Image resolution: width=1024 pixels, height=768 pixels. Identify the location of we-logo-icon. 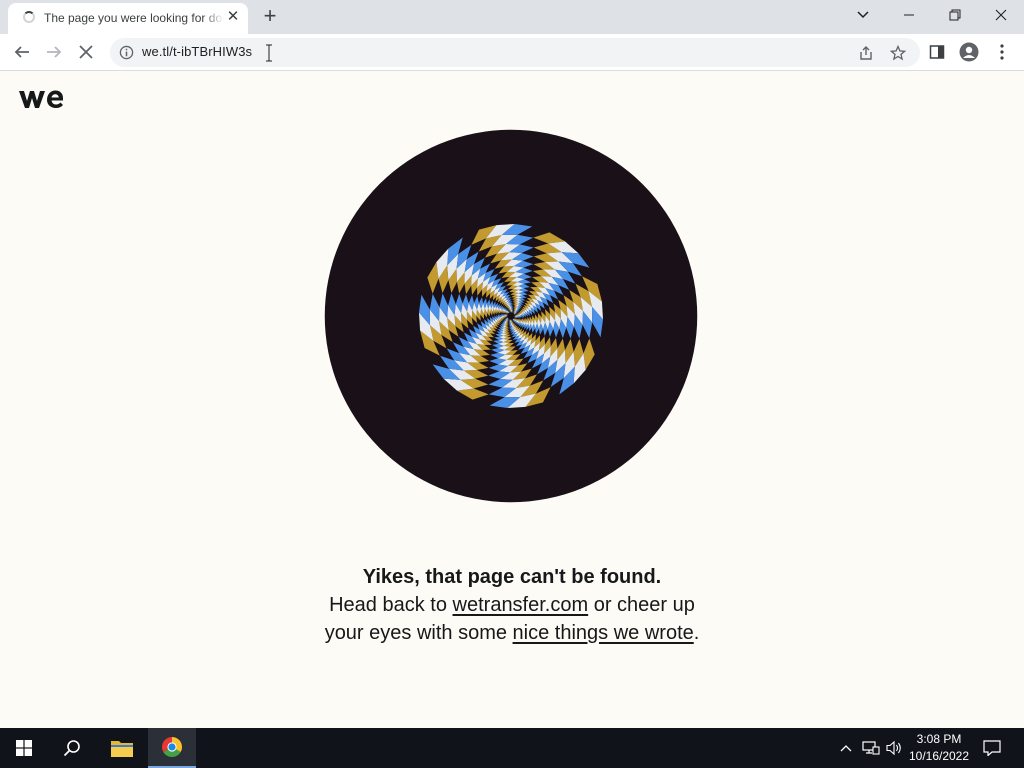
(41, 99).